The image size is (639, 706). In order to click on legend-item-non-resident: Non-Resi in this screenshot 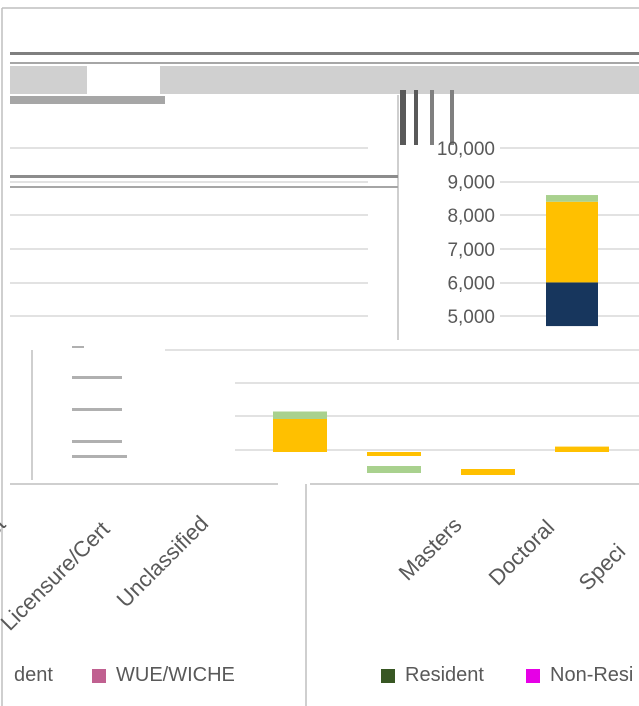, I will do `click(579, 675)`.